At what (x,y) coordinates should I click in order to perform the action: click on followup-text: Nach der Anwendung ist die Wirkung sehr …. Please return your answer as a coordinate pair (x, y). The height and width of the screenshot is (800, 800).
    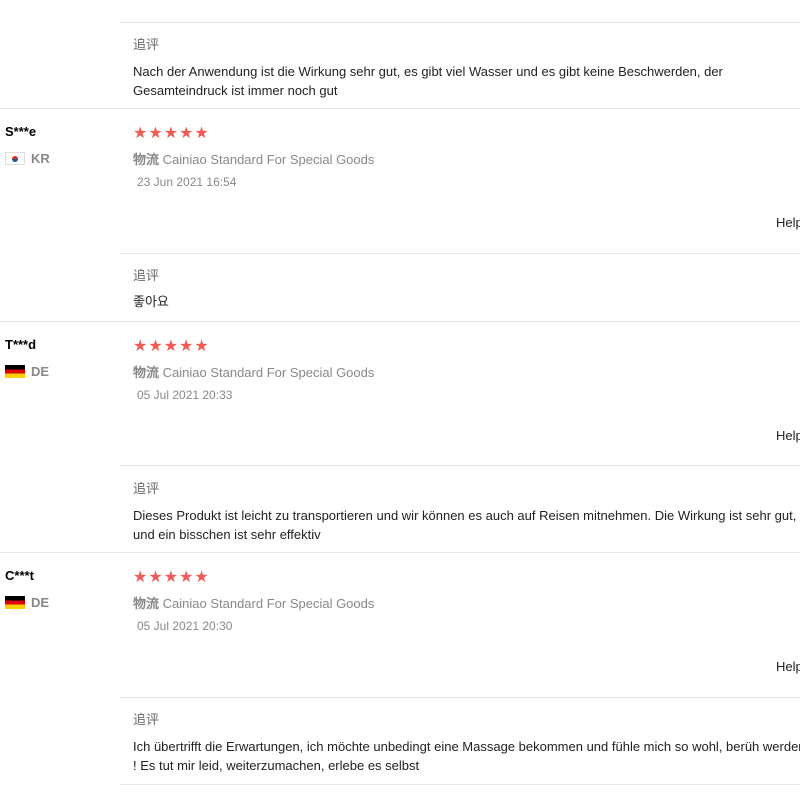
    Looking at the image, I should click on (428, 81).